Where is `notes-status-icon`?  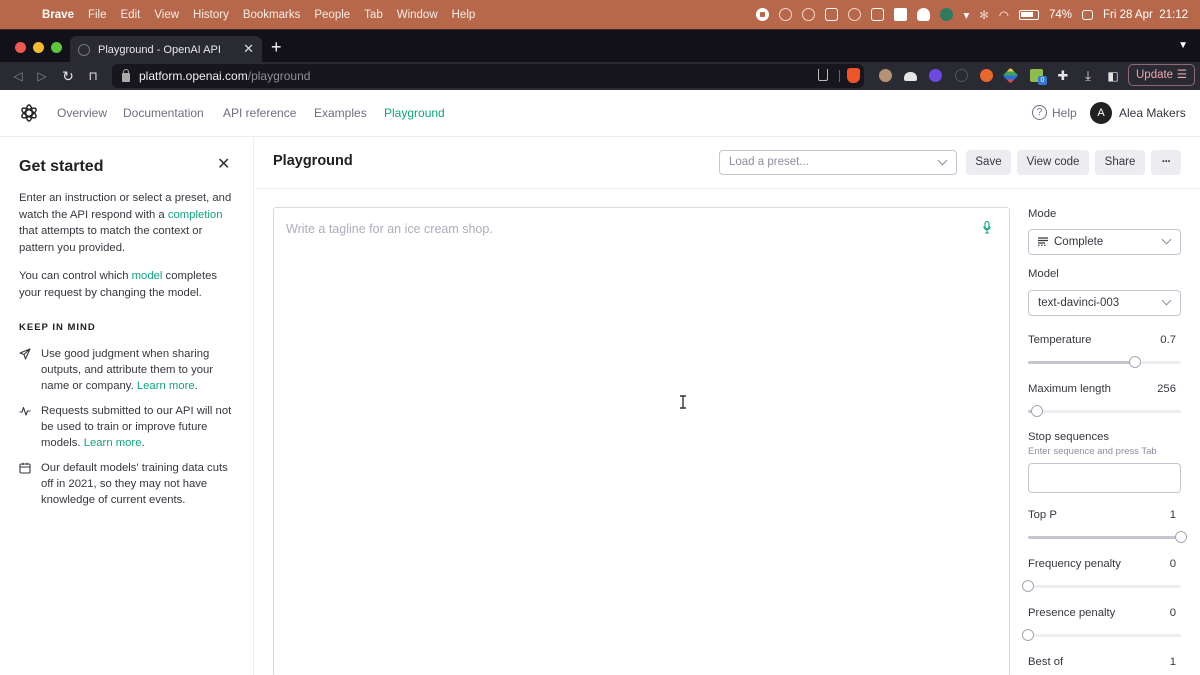 notes-status-icon is located at coordinates (901, 14).